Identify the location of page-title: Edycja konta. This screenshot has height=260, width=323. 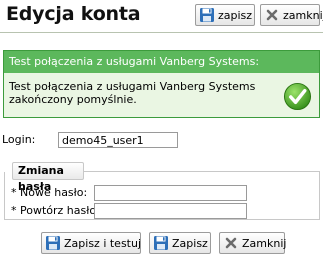
(73, 14).